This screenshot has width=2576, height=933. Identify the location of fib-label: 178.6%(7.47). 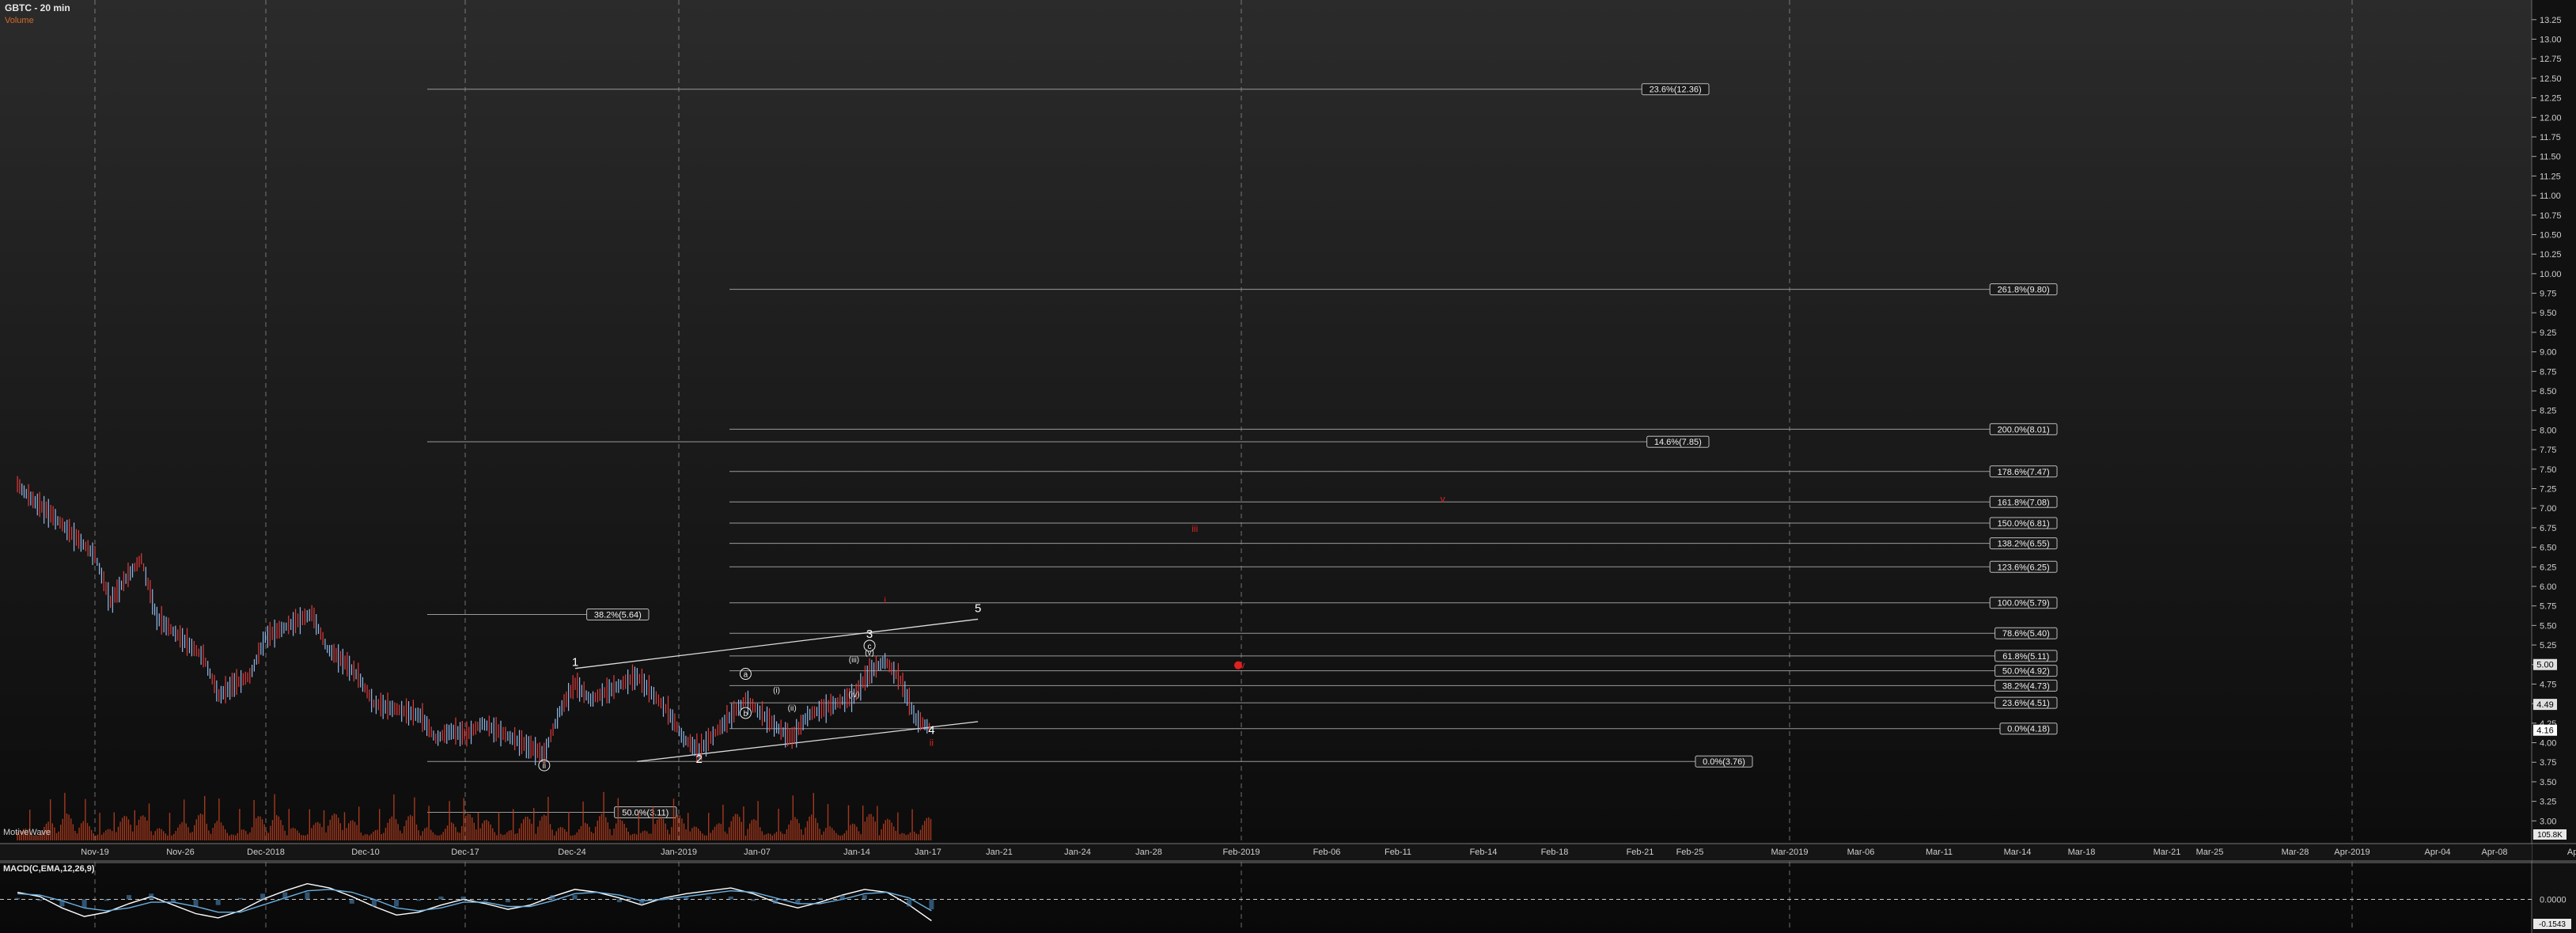
(2024, 473).